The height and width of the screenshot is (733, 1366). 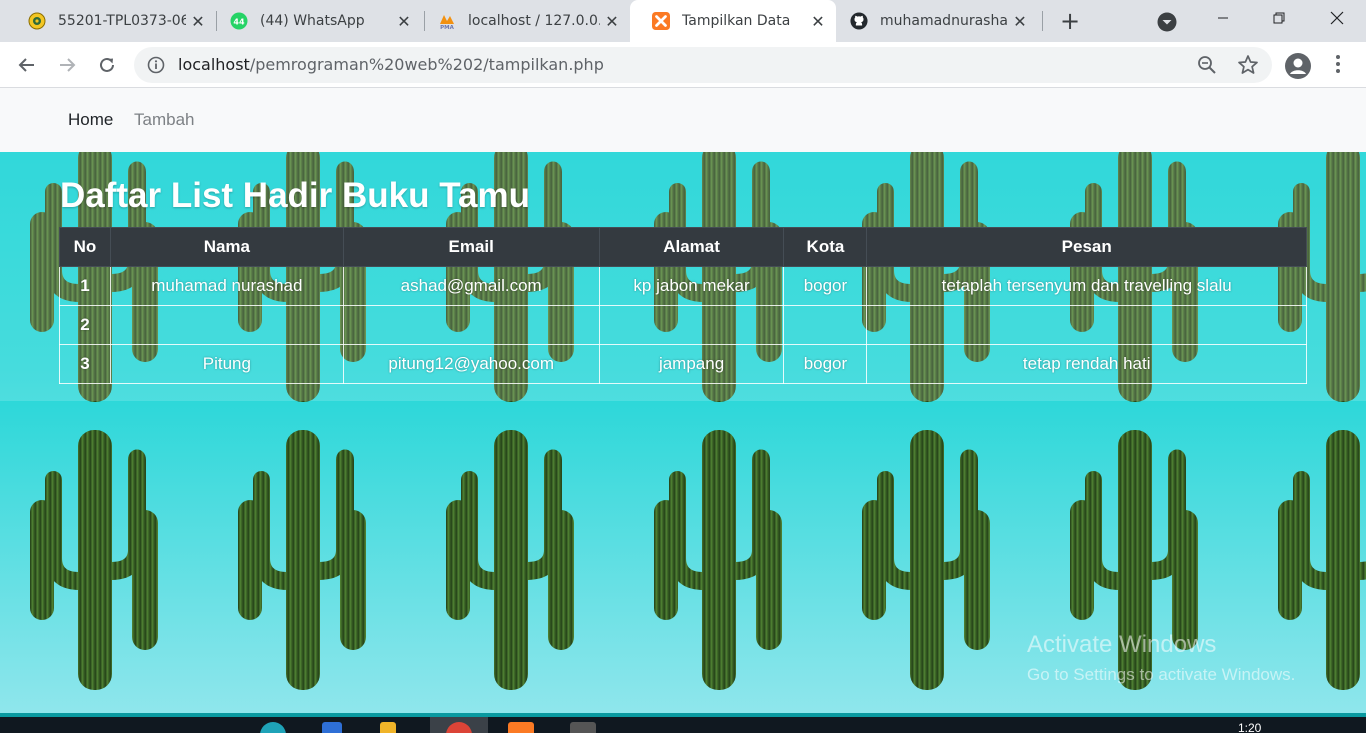 I want to click on minimize-button, so click(x=1223, y=18).